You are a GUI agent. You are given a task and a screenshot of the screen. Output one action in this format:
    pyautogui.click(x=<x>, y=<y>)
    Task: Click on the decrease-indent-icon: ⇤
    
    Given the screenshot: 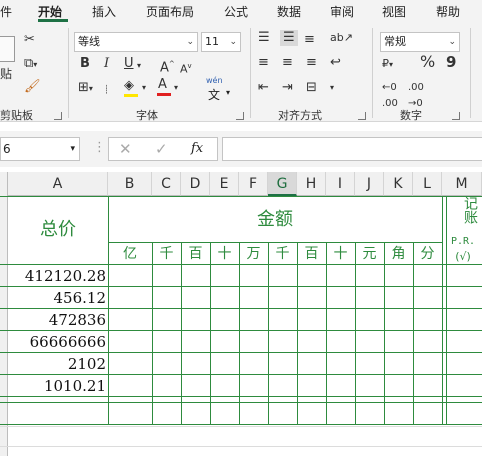 What is the action you would take?
    pyautogui.click(x=263, y=88)
    